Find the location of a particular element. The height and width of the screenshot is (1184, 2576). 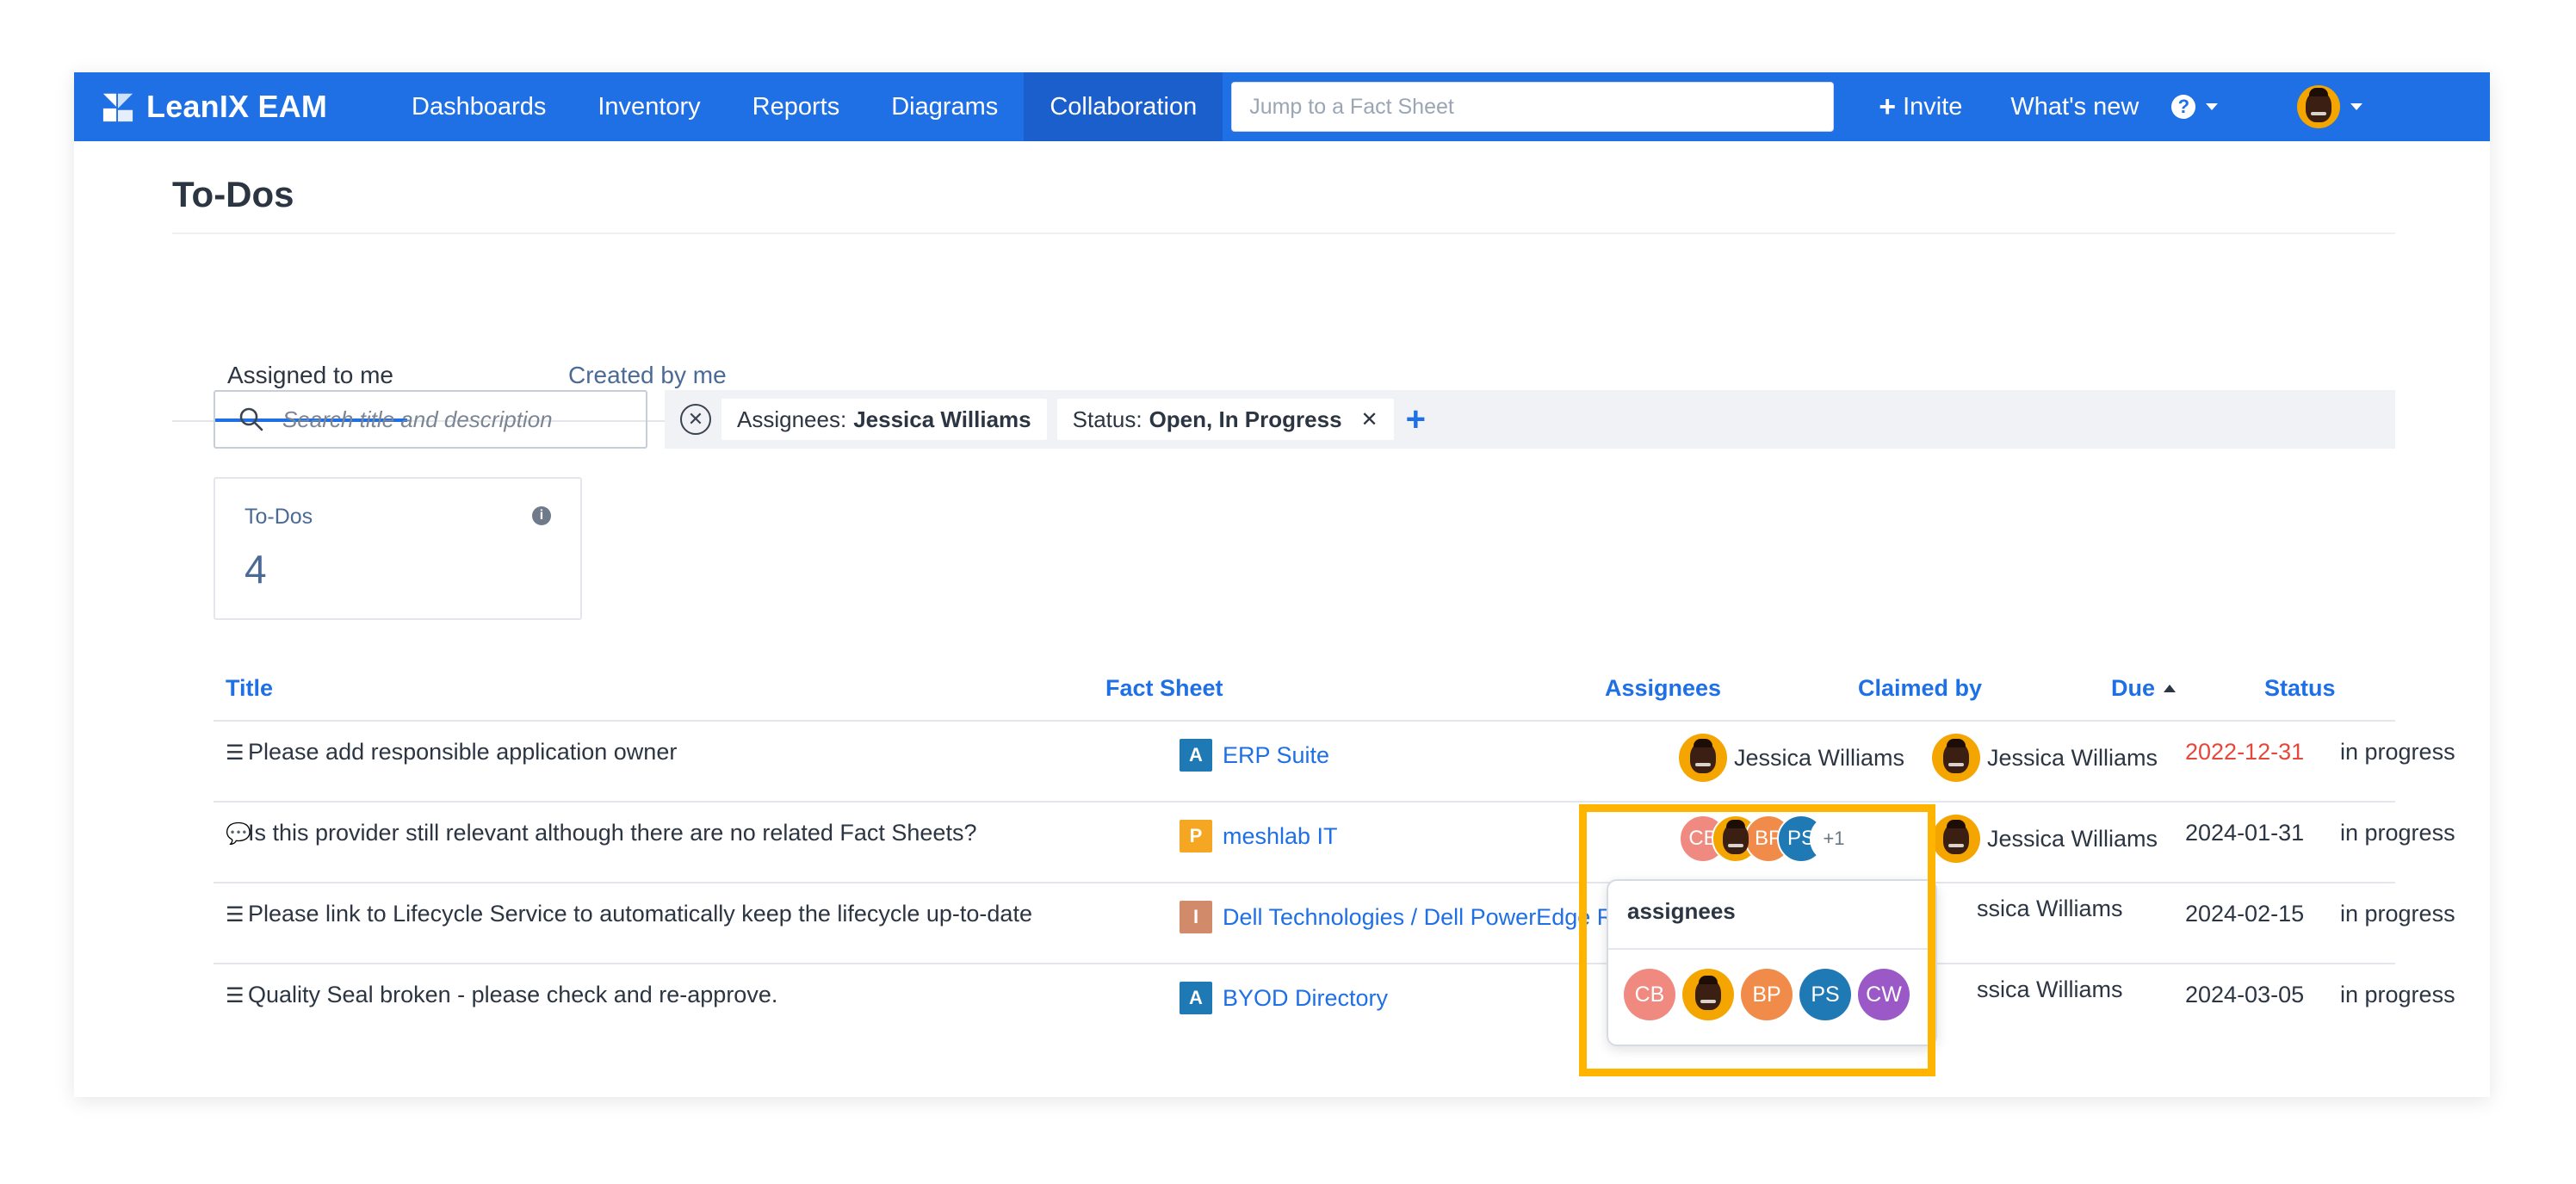

nav-reports: Reports is located at coordinates (797, 106).